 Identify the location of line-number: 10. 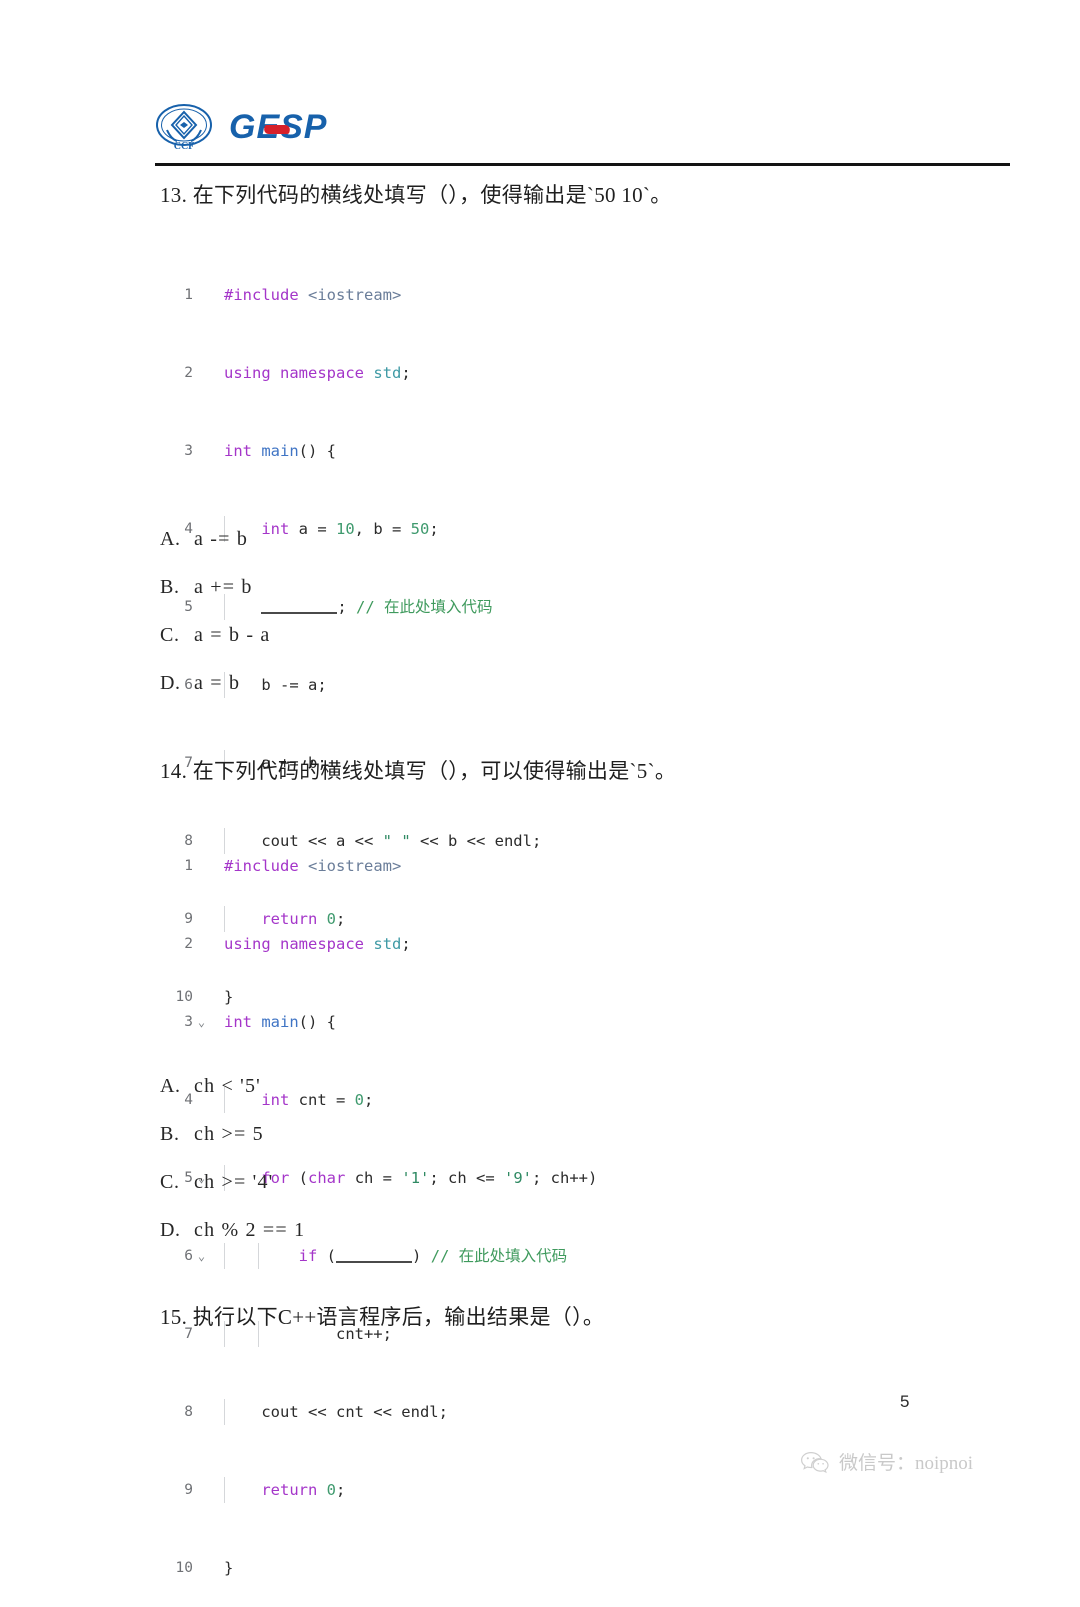
(184, 1568).